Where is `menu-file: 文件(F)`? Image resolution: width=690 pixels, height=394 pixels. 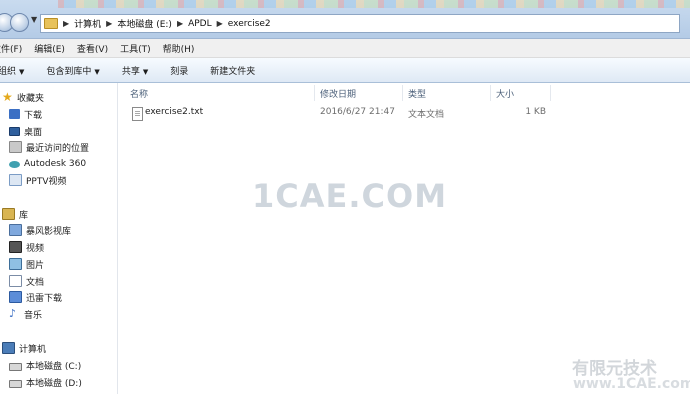 menu-file: 文件(F) is located at coordinates (11, 48).